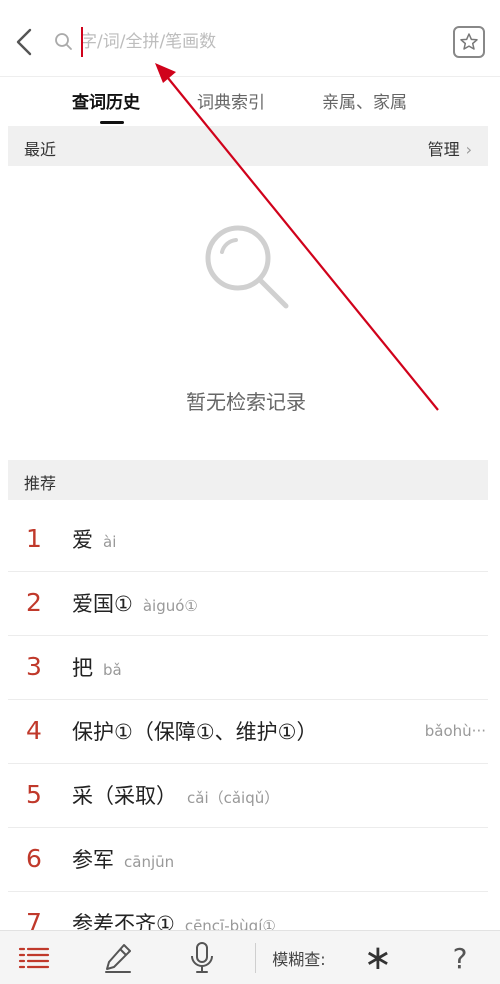 The height and width of the screenshot is (984, 500). Describe the element at coordinates (106, 100) in the screenshot. I see `tab-history: 查词历史` at that location.